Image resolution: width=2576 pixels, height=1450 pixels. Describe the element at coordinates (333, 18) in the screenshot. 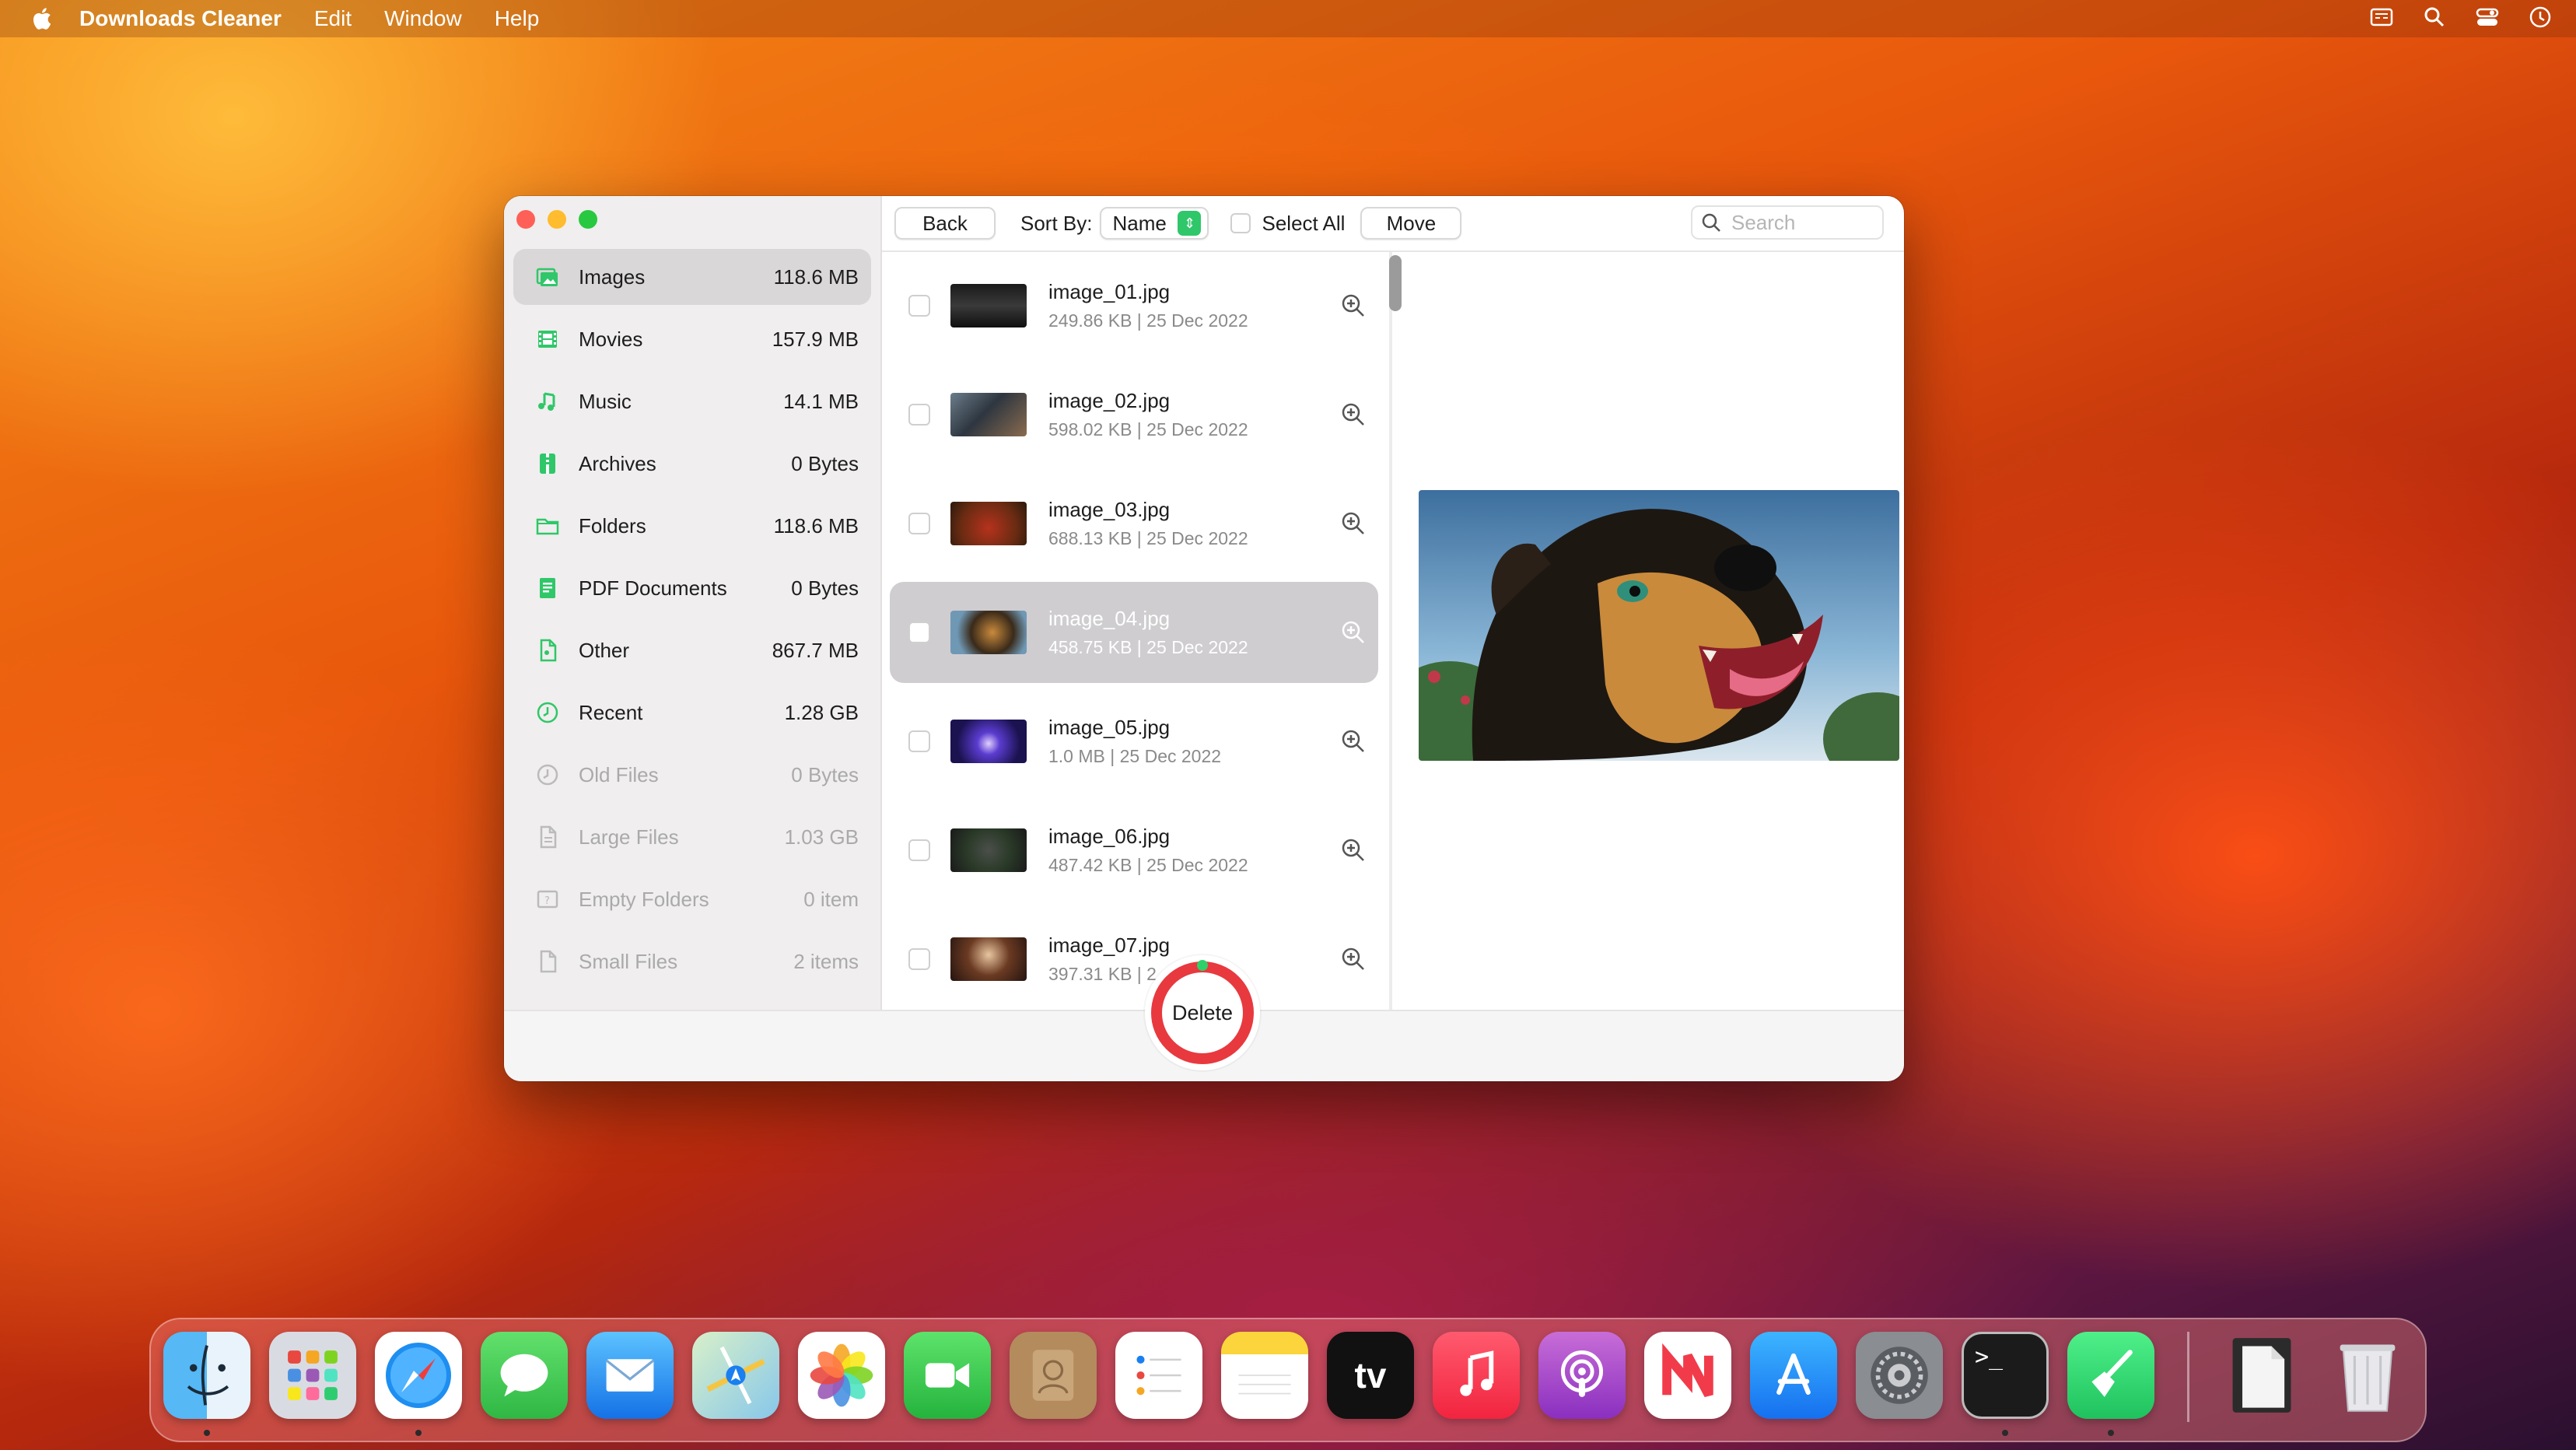

I see `menu-edit: Edit` at that location.